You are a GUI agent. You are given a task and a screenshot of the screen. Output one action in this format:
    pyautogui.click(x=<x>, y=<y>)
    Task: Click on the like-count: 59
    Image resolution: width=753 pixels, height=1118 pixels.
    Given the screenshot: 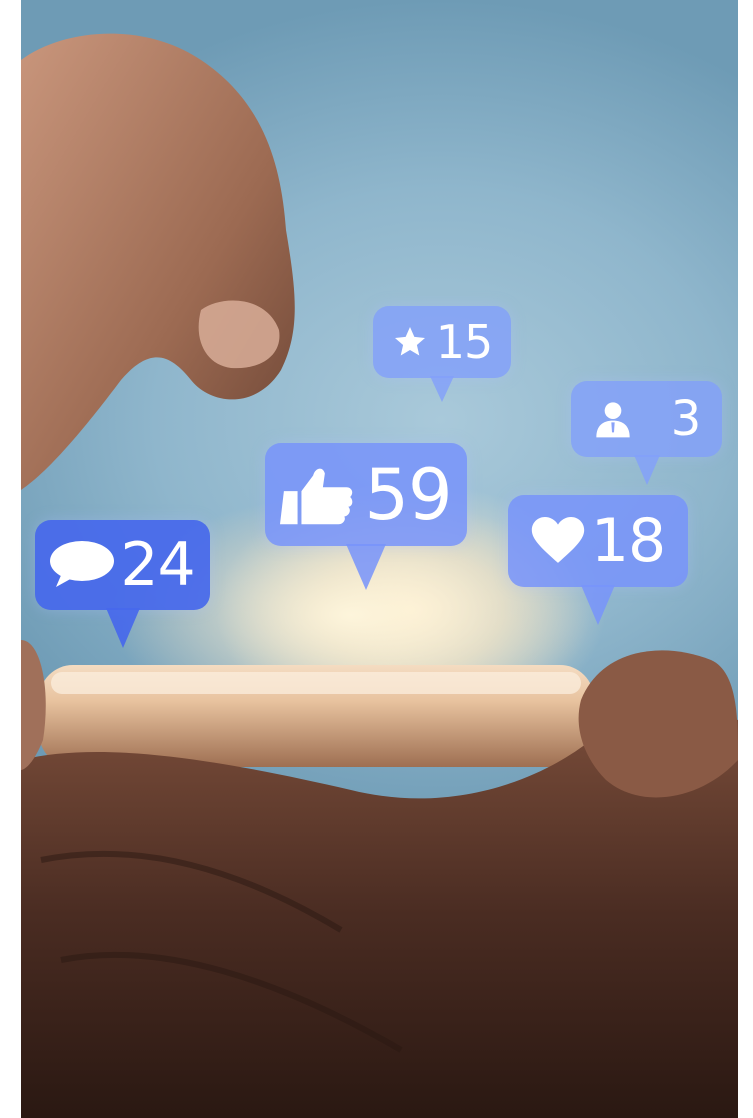 What is the action you would take?
    pyautogui.click(x=408, y=494)
    